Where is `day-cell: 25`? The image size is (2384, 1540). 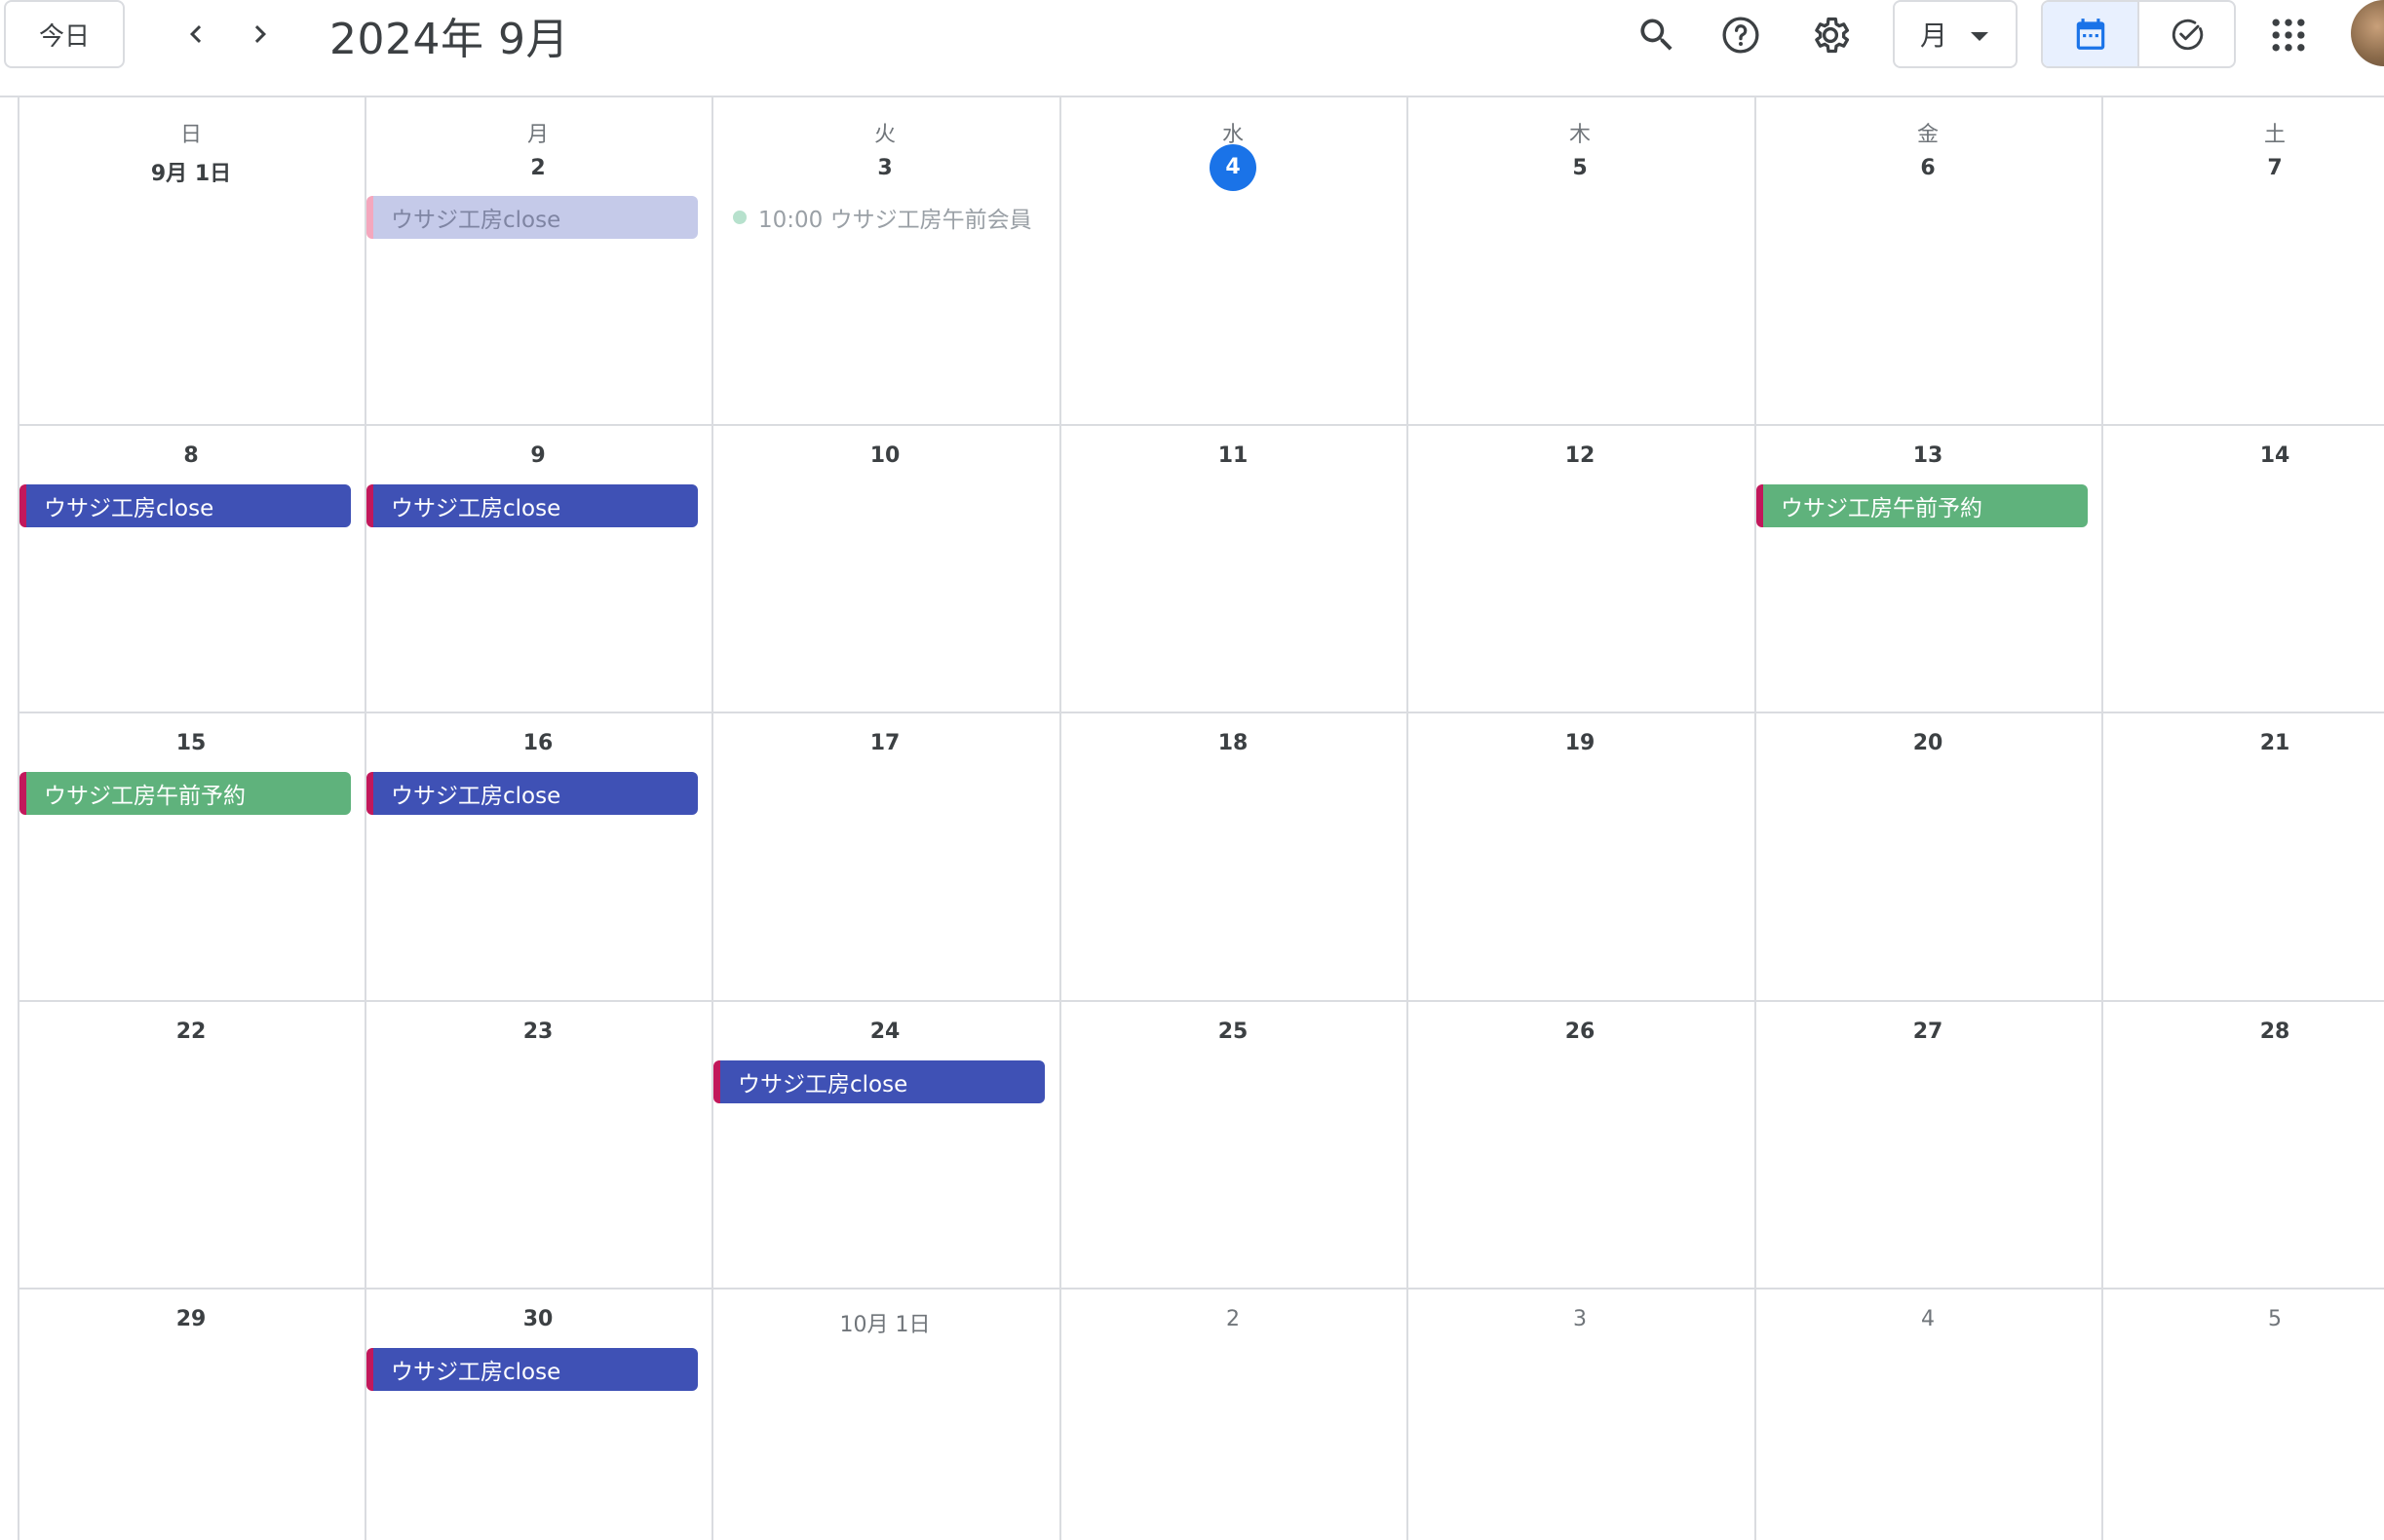
day-cell: 25 is located at coordinates (1232, 1144).